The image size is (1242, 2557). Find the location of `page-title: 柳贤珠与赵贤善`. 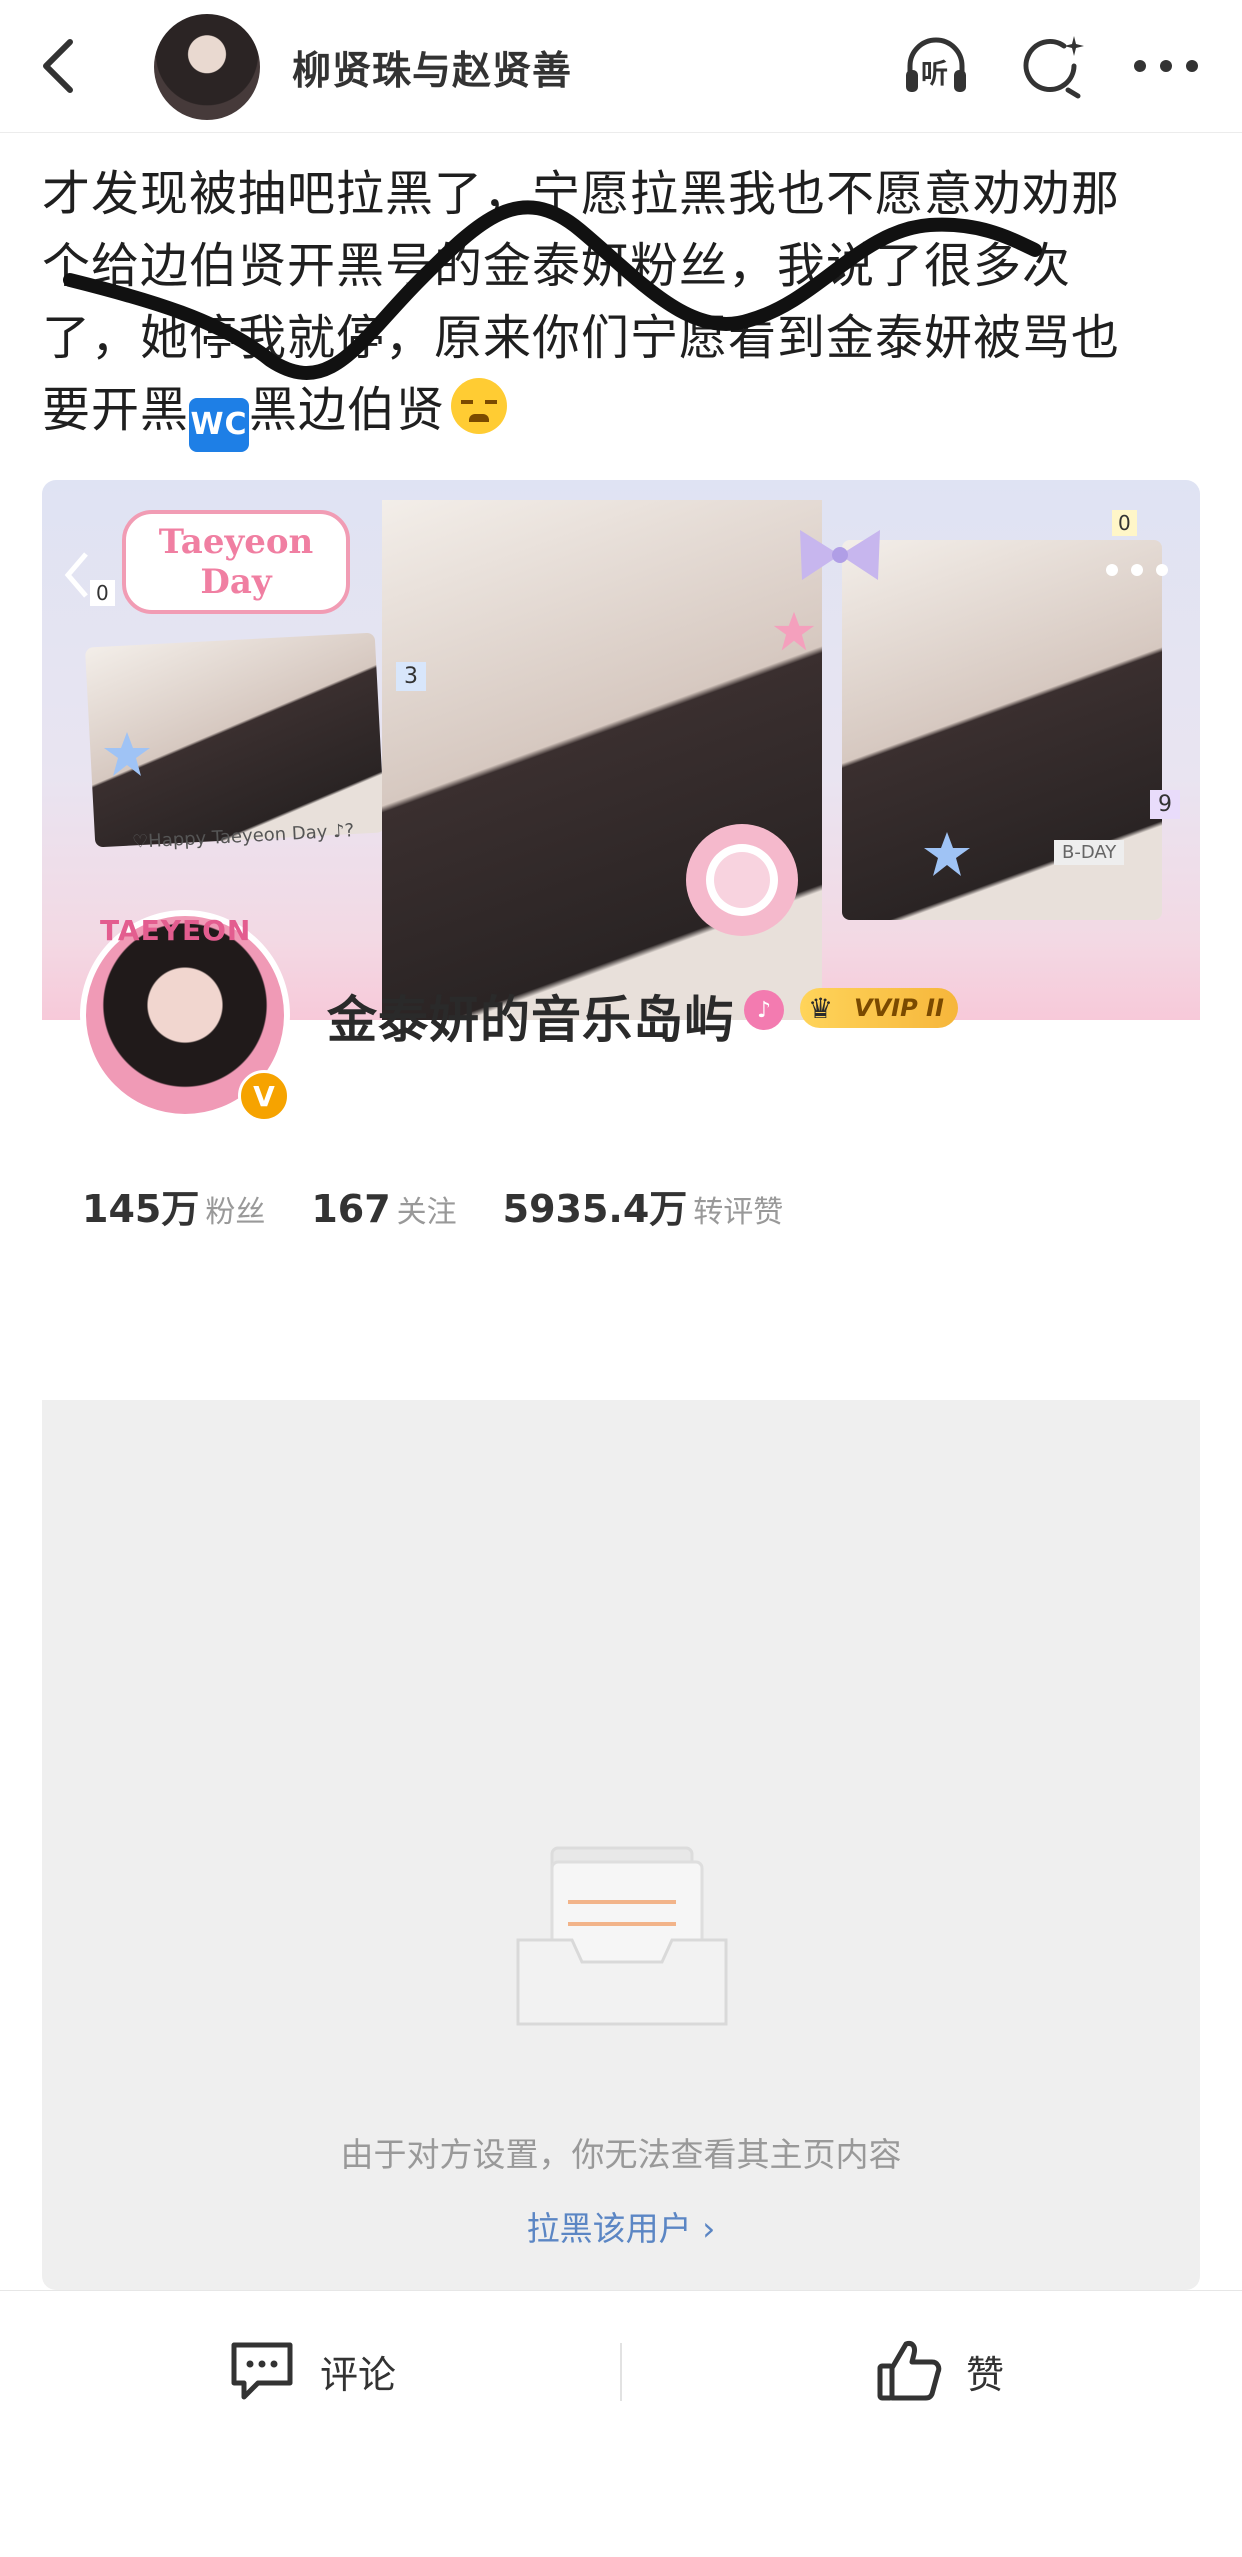

page-title: 柳贤珠与赵贤善 is located at coordinates (432, 68).